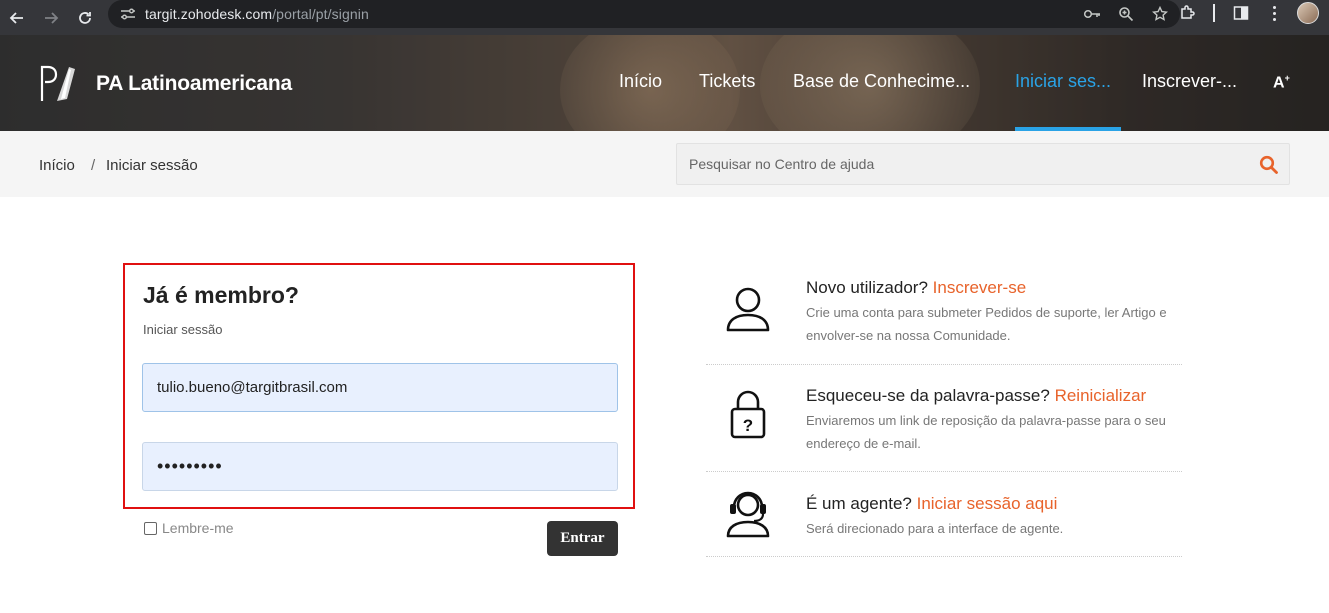  I want to click on font-size-letter: A, so click(1279, 83).